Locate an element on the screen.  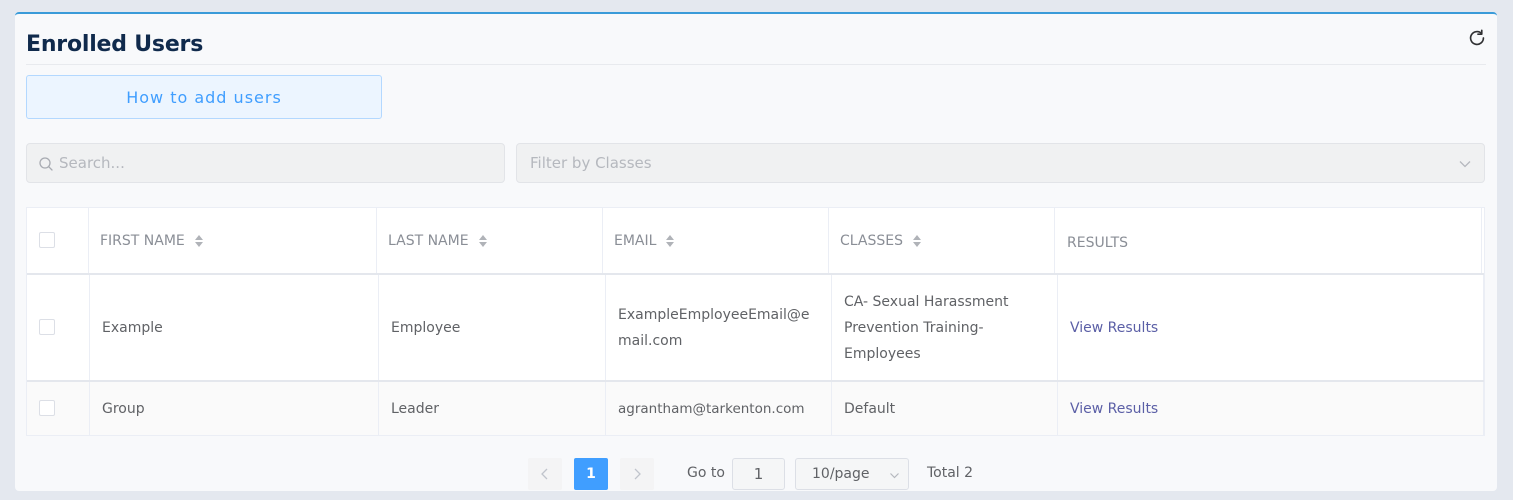
filter-by-classes-select: Filter by Classes is located at coordinates (1000, 163).